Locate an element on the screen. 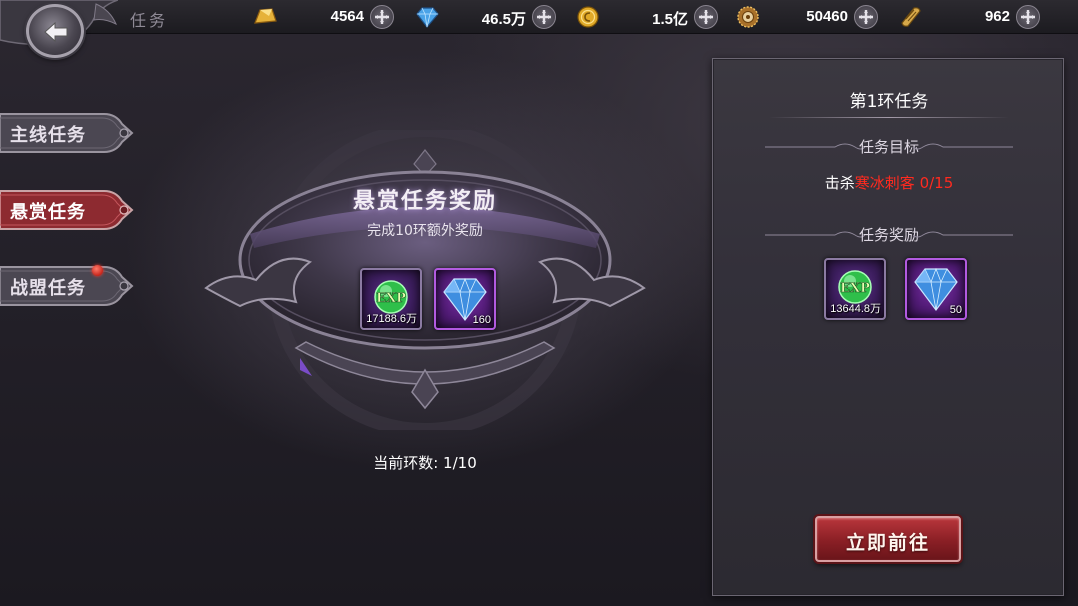 This screenshot has width=1078, height=606. tab-bounty-quest: 悬赏任务 is located at coordinates (67, 210).